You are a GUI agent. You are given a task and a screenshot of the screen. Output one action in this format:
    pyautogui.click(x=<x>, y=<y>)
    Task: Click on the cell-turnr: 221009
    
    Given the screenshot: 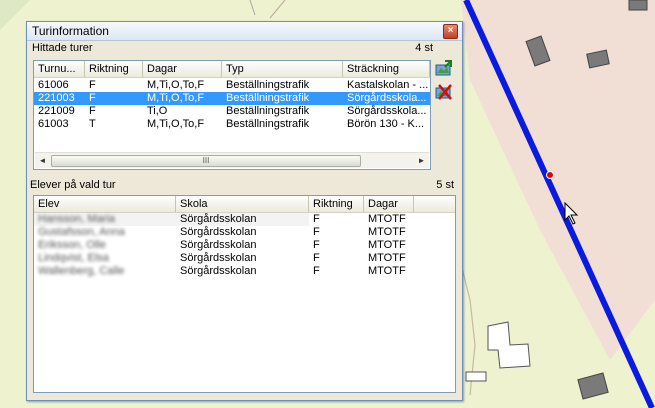 What is the action you would take?
    pyautogui.click(x=56, y=111)
    